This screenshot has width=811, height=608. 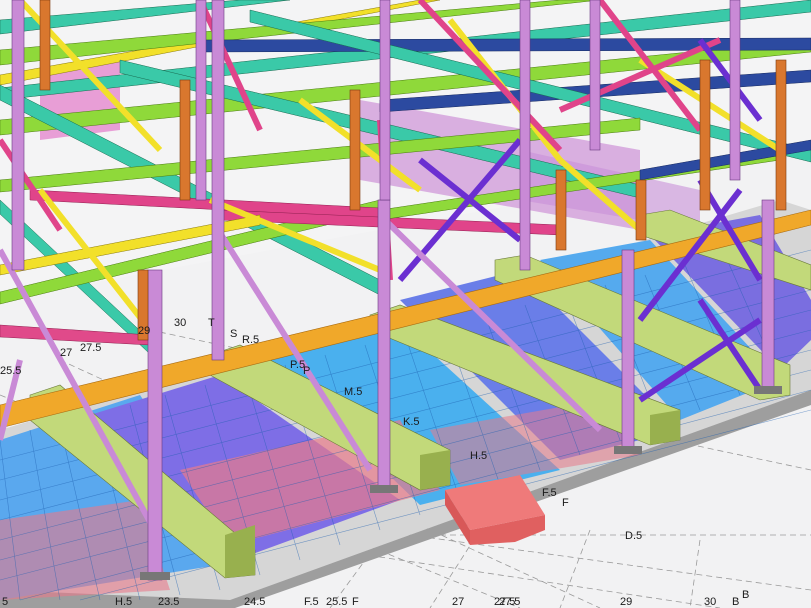 What do you see at coordinates (353, 392) in the screenshot?
I see `grid-label-m5: M.5` at bounding box center [353, 392].